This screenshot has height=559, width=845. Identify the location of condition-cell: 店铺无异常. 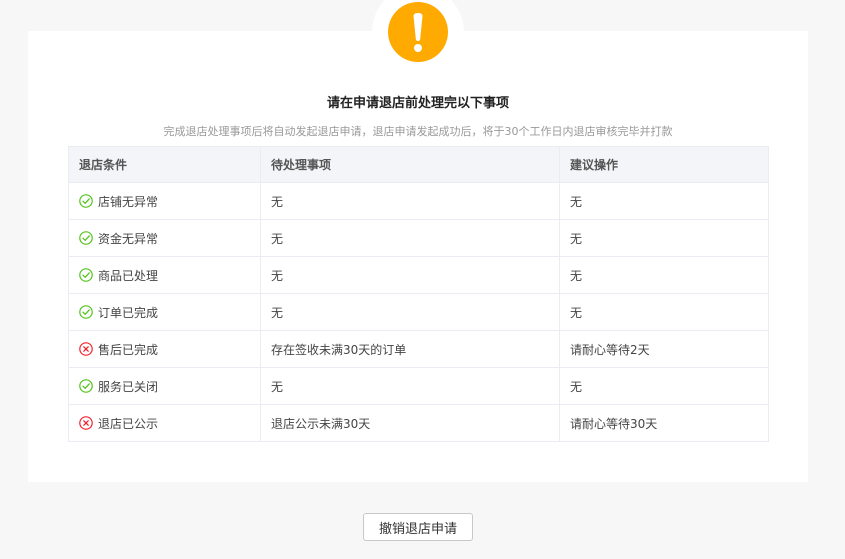
(164, 201).